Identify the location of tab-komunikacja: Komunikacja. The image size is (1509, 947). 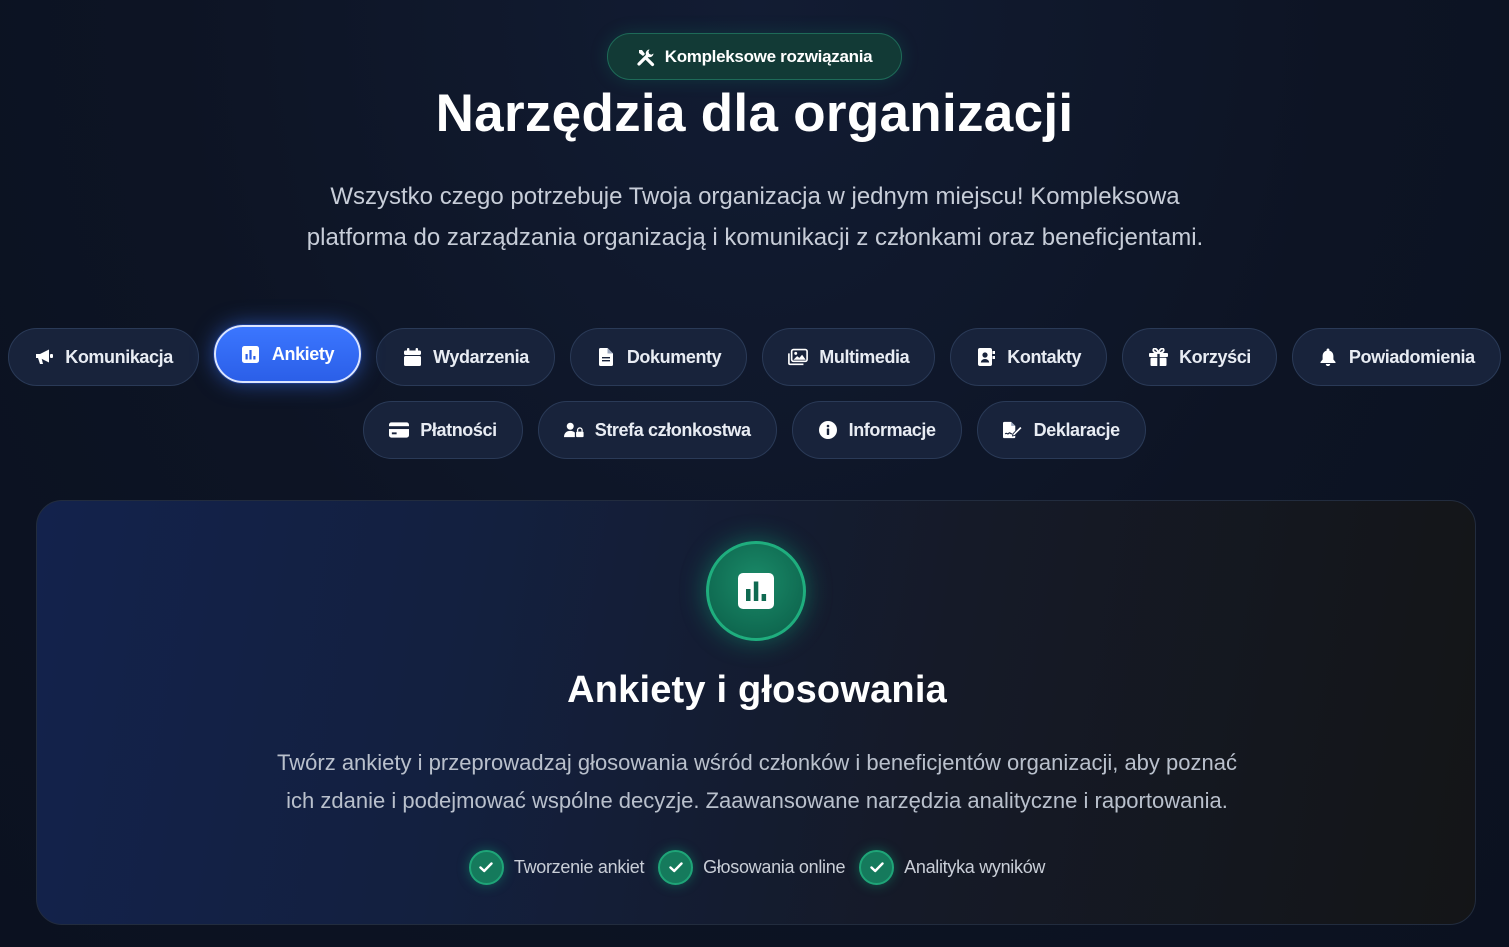
(103, 357).